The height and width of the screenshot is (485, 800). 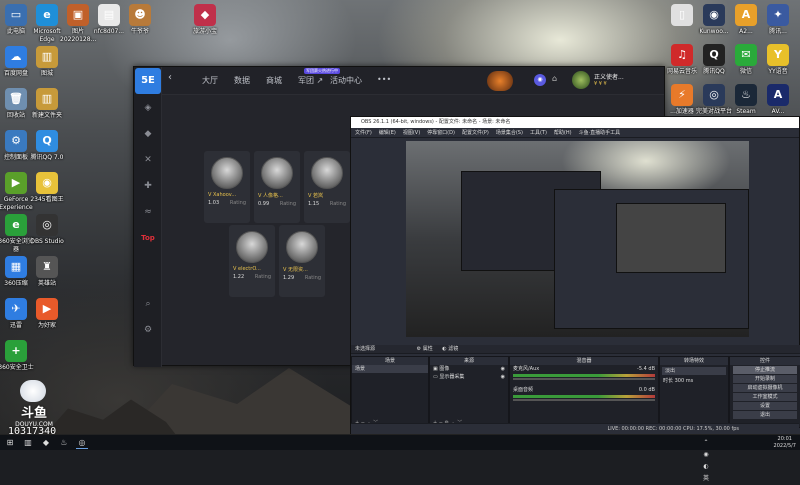 What do you see at coordinates (450, 349) in the screenshot?
I see `filters-button: ◐ 滤镜` at bounding box center [450, 349].